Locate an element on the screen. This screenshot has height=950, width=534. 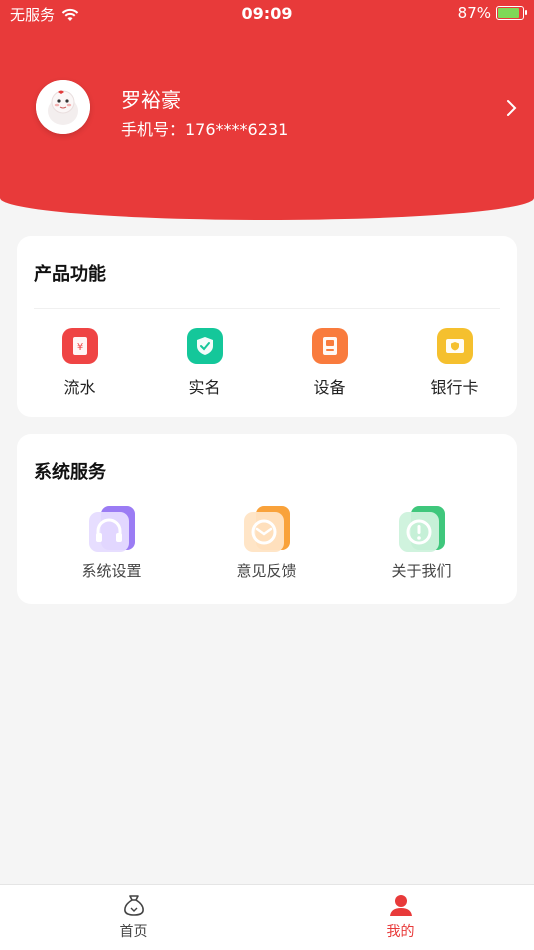
func-item-bankcard: 银行卡 is located at coordinates (454, 363).